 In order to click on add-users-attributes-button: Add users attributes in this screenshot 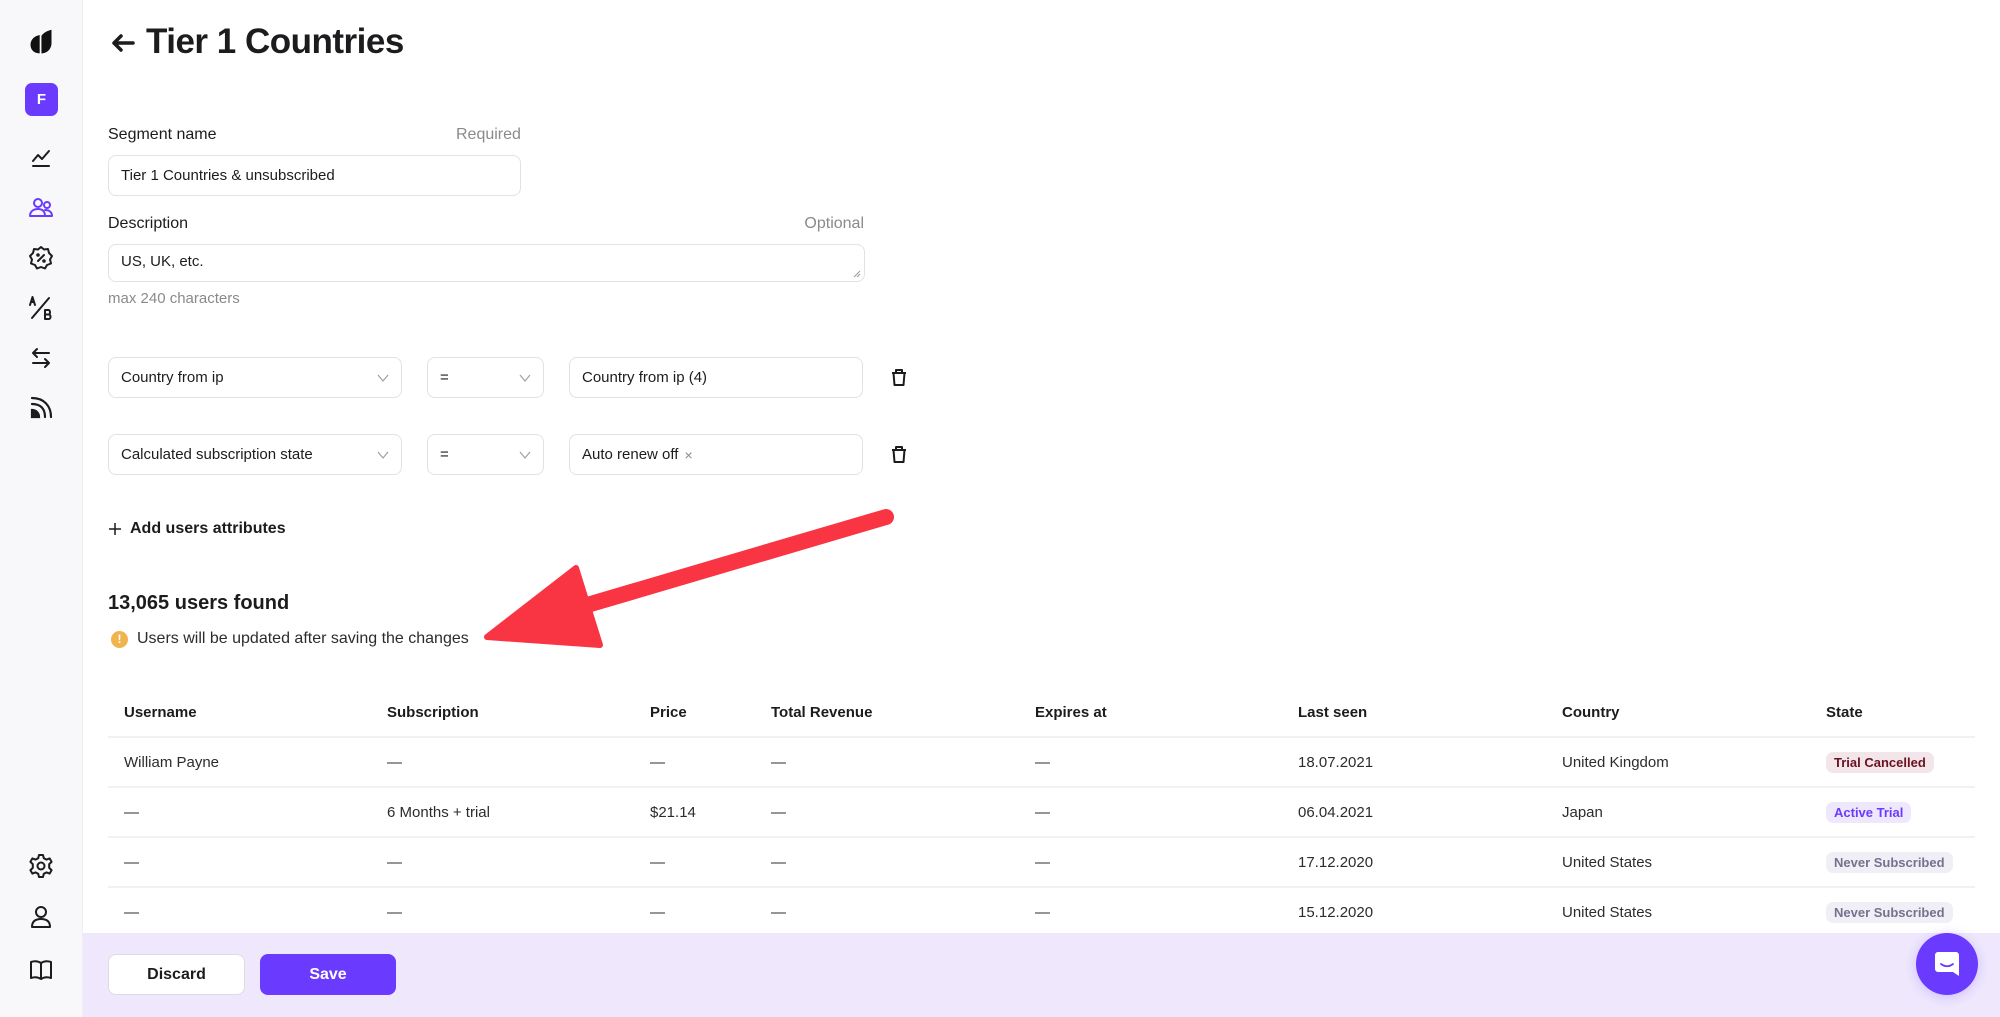, I will do `click(197, 529)`.